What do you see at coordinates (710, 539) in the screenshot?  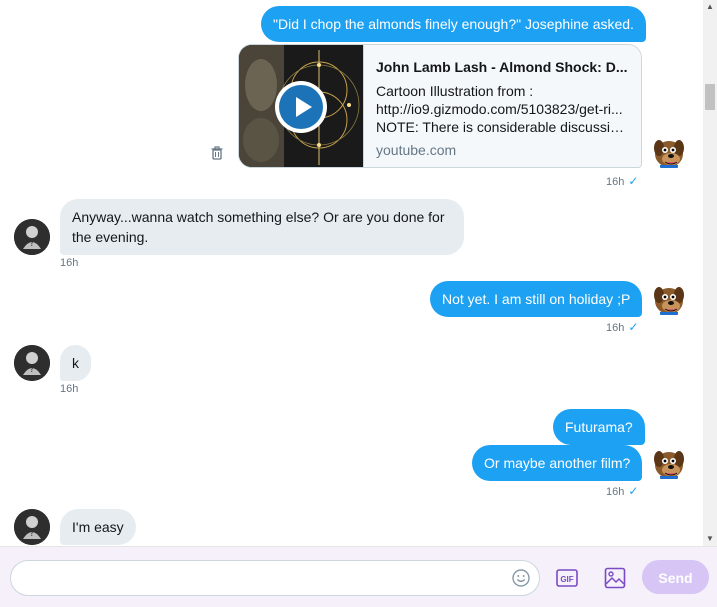 I see `scroll-down-arrow-icon: ▼` at bounding box center [710, 539].